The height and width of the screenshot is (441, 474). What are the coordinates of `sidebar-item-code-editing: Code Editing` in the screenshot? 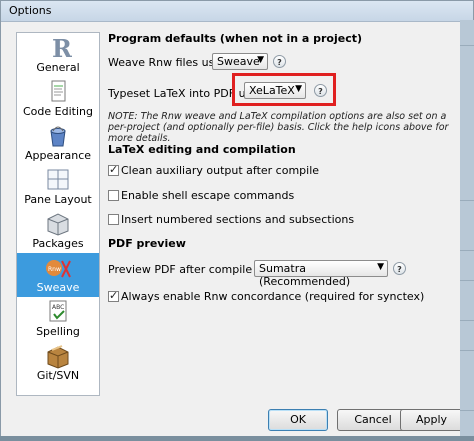 It's located at (58, 99).